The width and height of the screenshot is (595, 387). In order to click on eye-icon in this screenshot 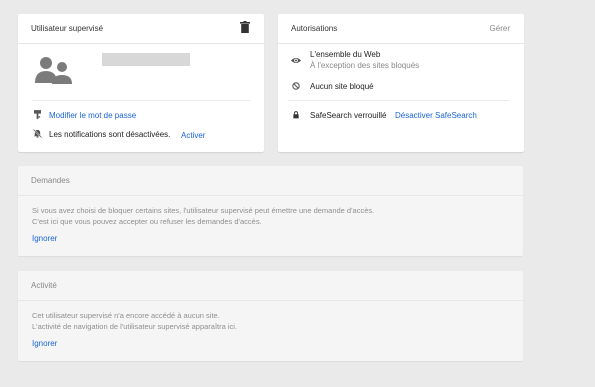, I will do `click(296, 60)`.